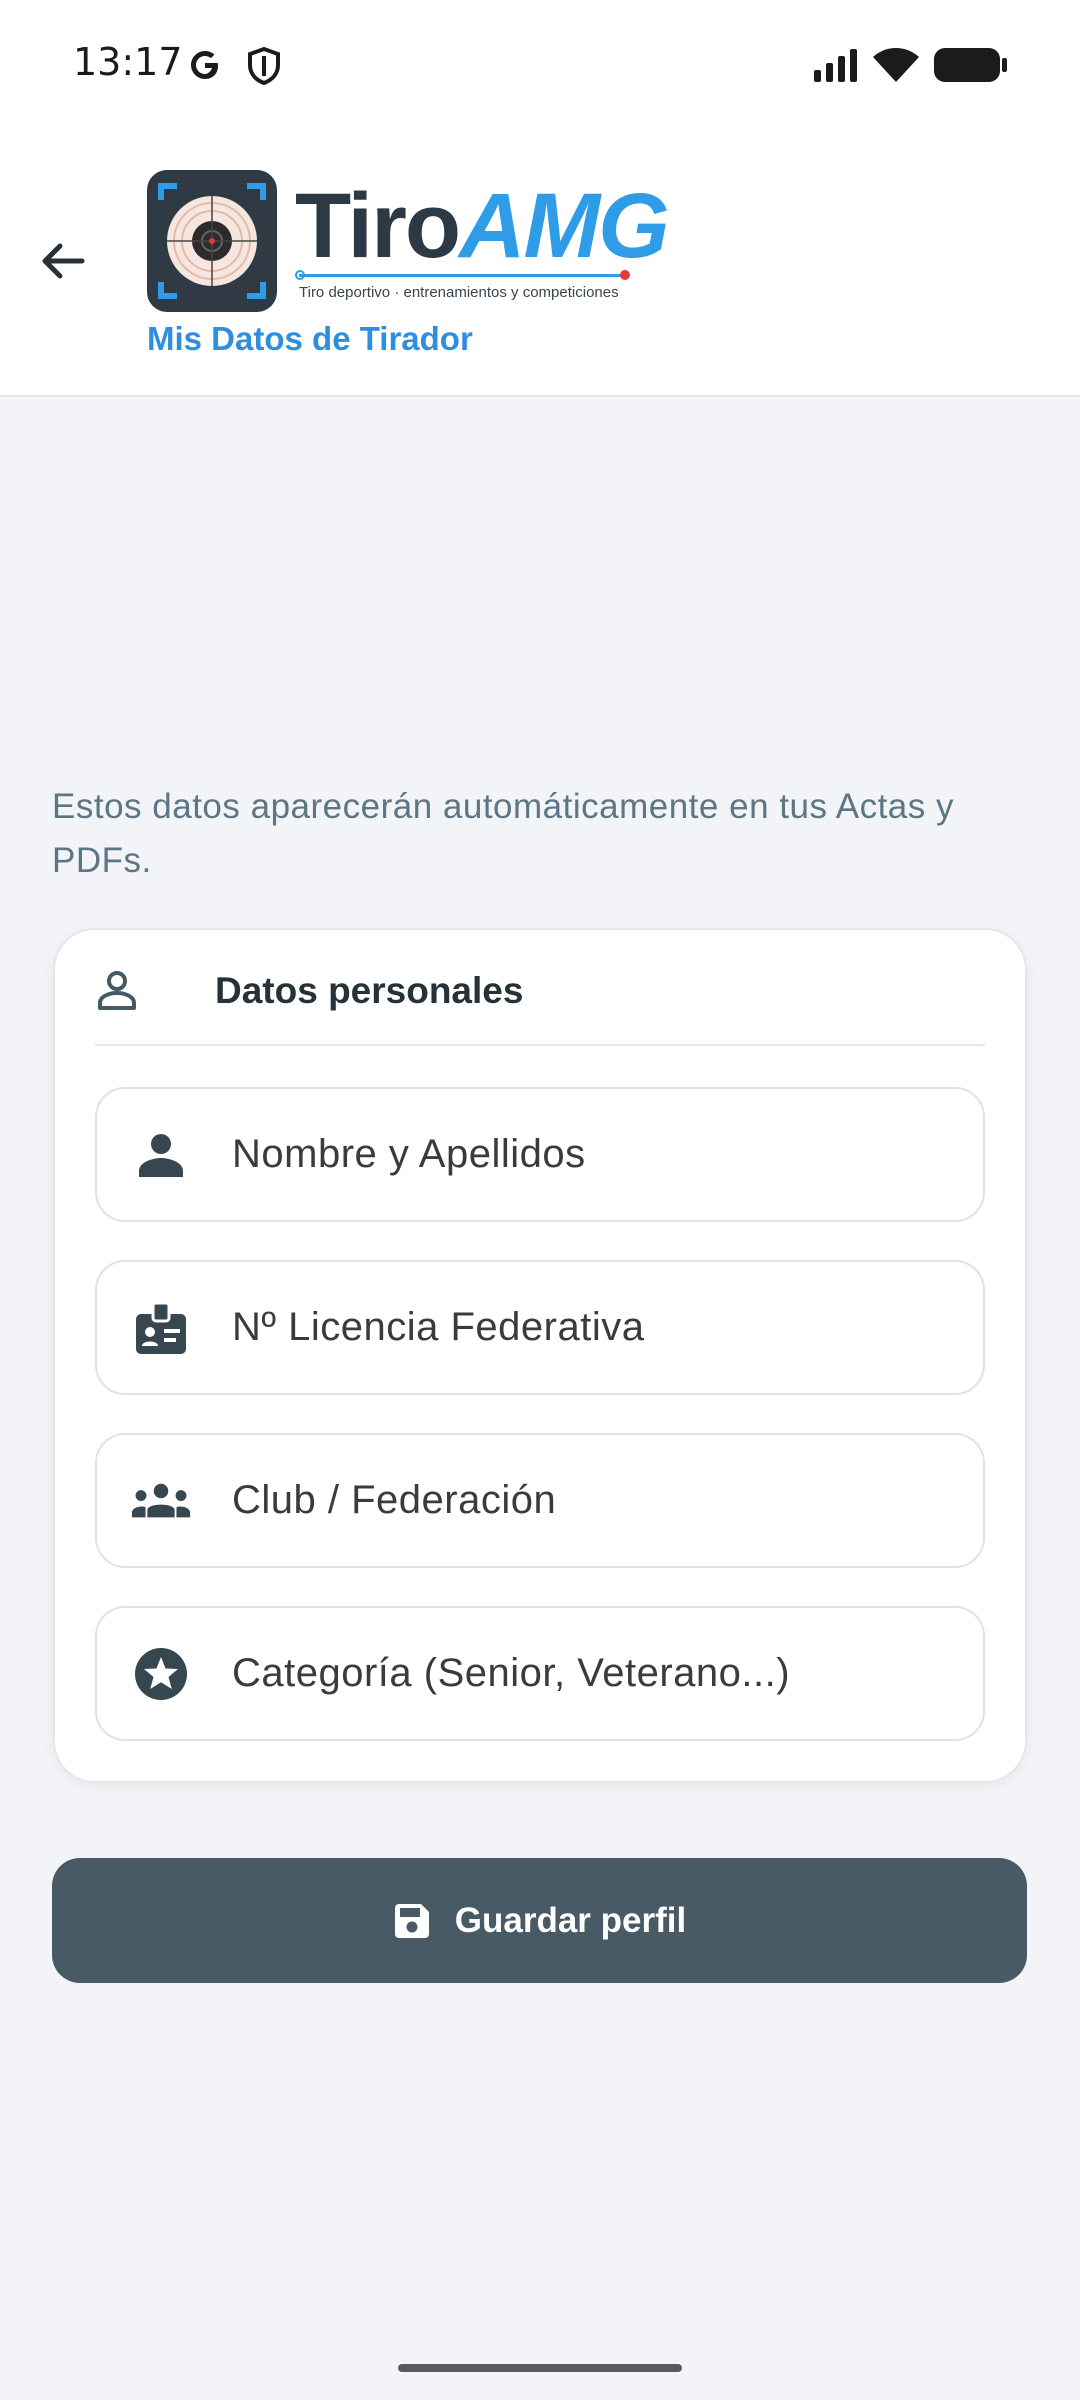 The width and height of the screenshot is (1080, 2400). I want to click on category-input, so click(592, 1673).